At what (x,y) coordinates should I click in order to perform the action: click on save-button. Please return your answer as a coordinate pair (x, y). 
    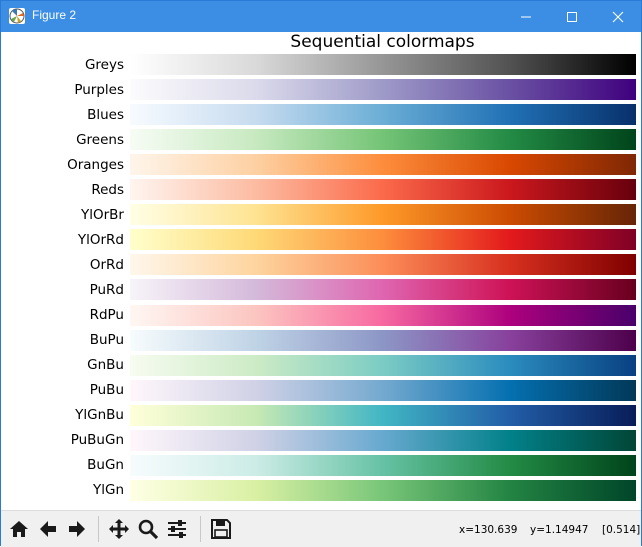
    Looking at the image, I should click on (221, 529).